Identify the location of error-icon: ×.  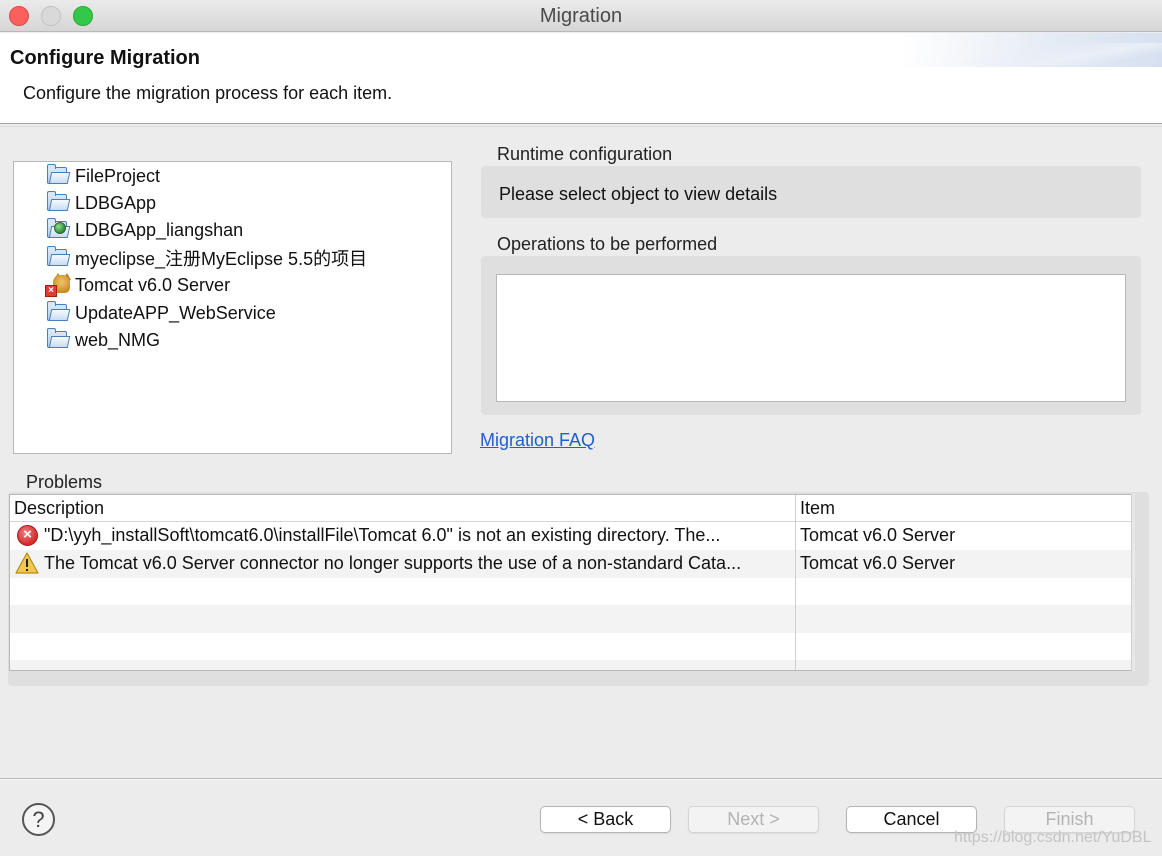
(27, 535).